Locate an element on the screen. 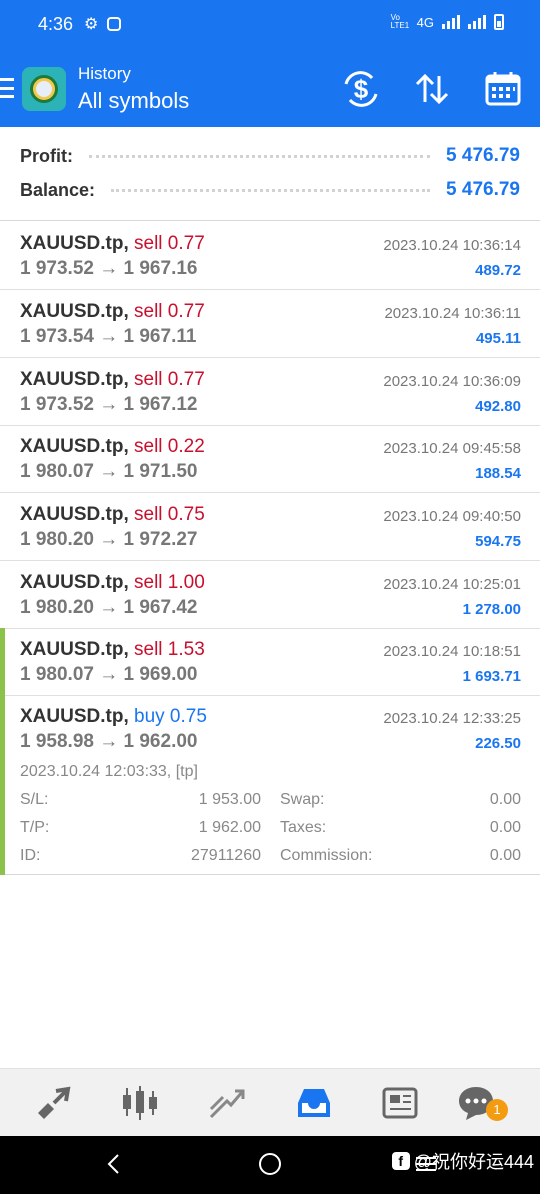  trade-side: sell 1.00 is located at coordinates (169, 582).